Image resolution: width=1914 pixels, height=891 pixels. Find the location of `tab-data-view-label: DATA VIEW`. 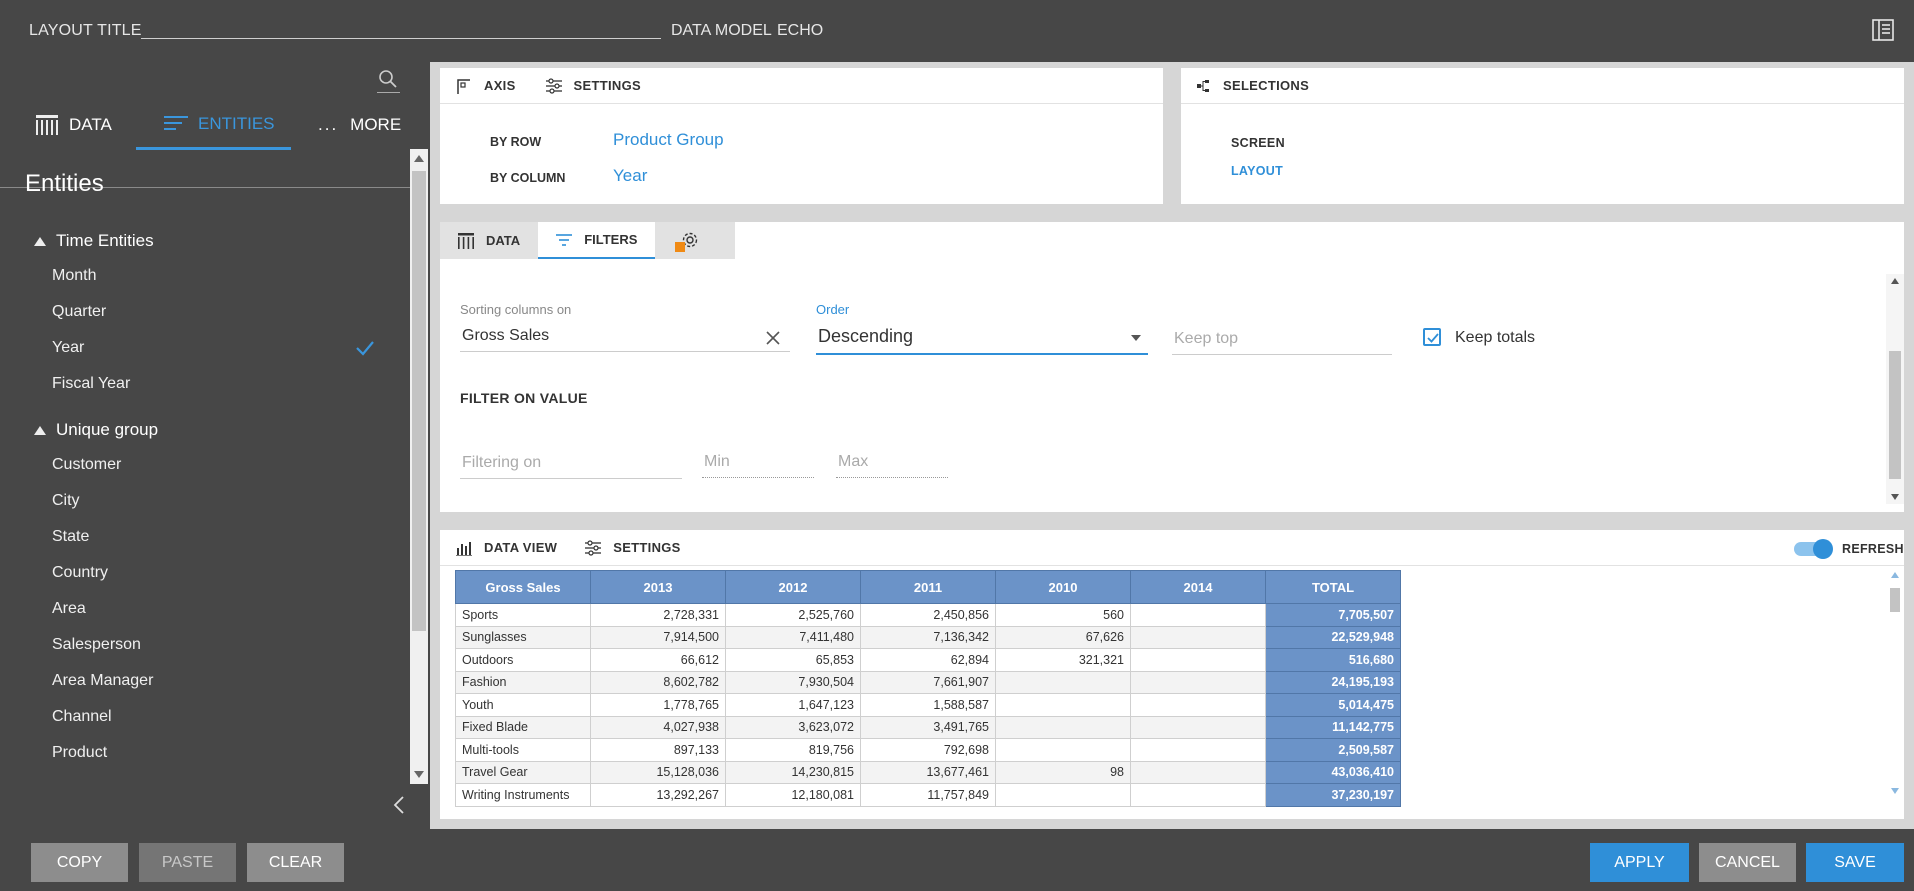

tab-data-view-label: DATA VIEW is located at coordinates (521, 547).